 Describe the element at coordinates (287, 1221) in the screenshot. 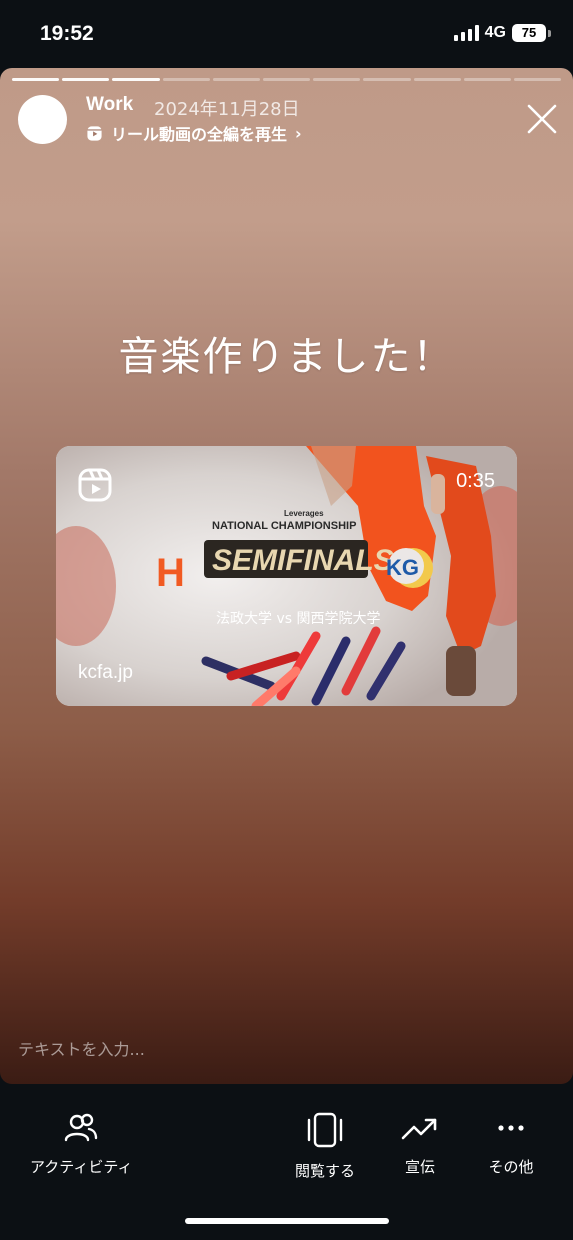

I see `home-indicator` at that location.